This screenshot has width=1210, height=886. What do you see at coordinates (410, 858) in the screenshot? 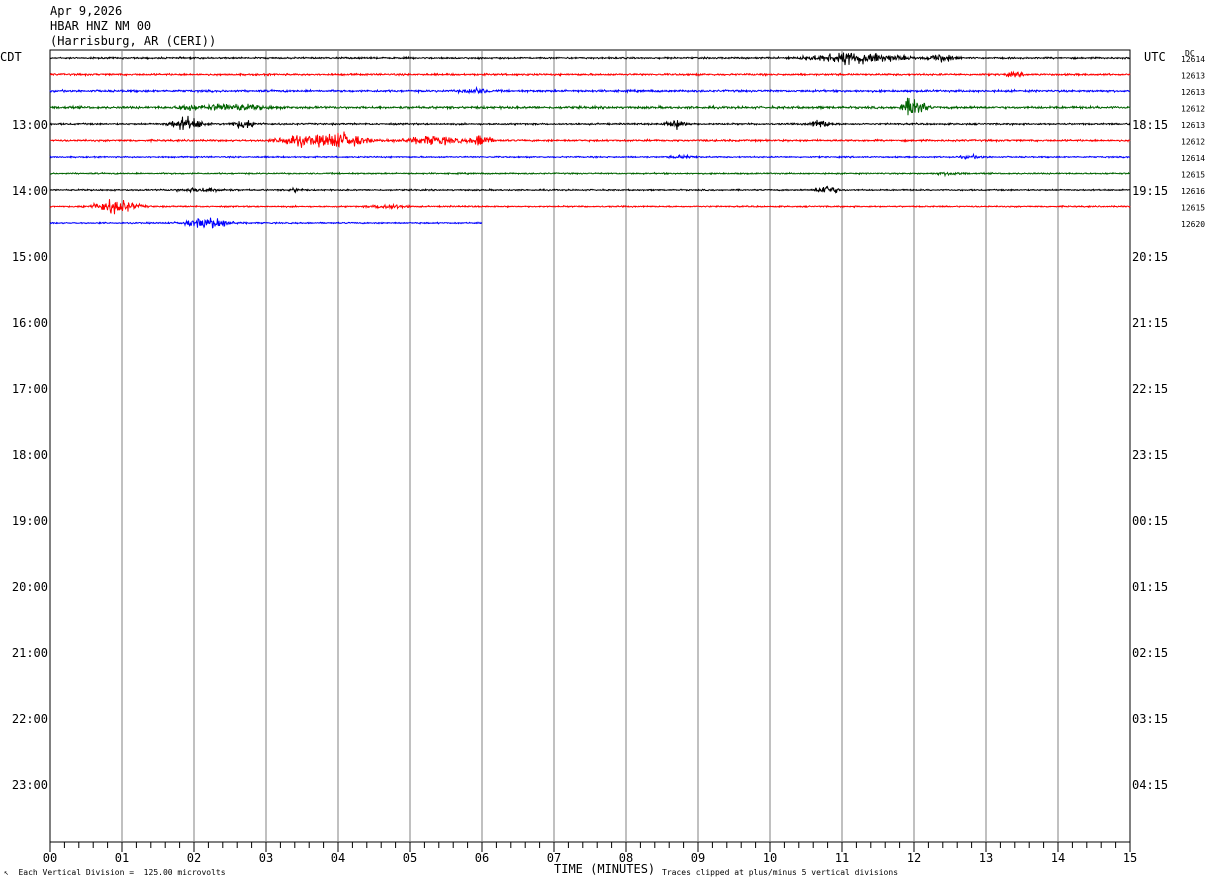
I see `x-tick-label: 05` at bounding box center [410, 858].